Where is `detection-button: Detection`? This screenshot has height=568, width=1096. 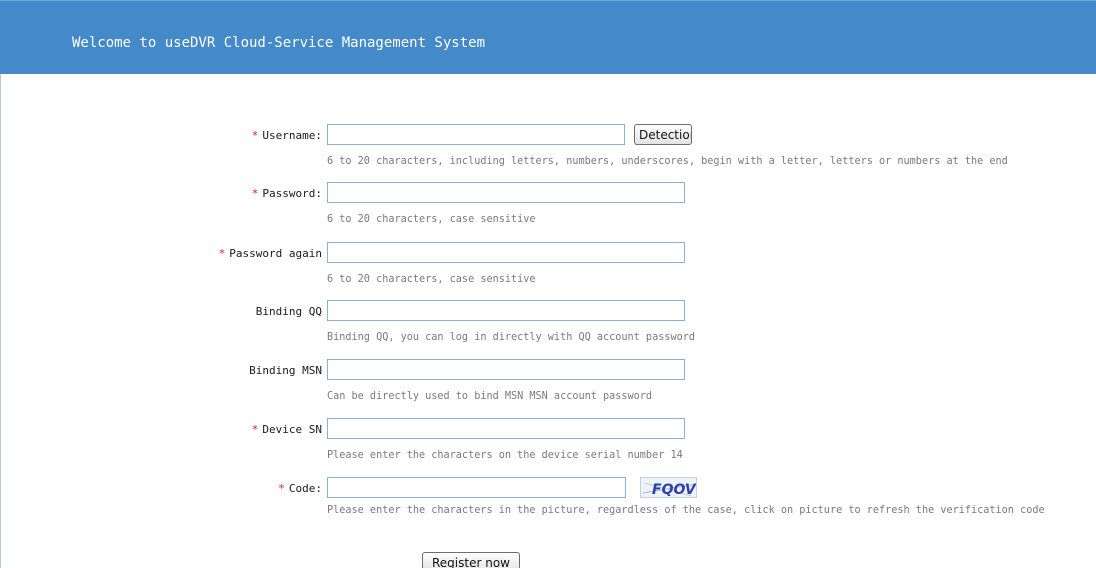 detection-button: Detection is located at coordinates (663, 134).